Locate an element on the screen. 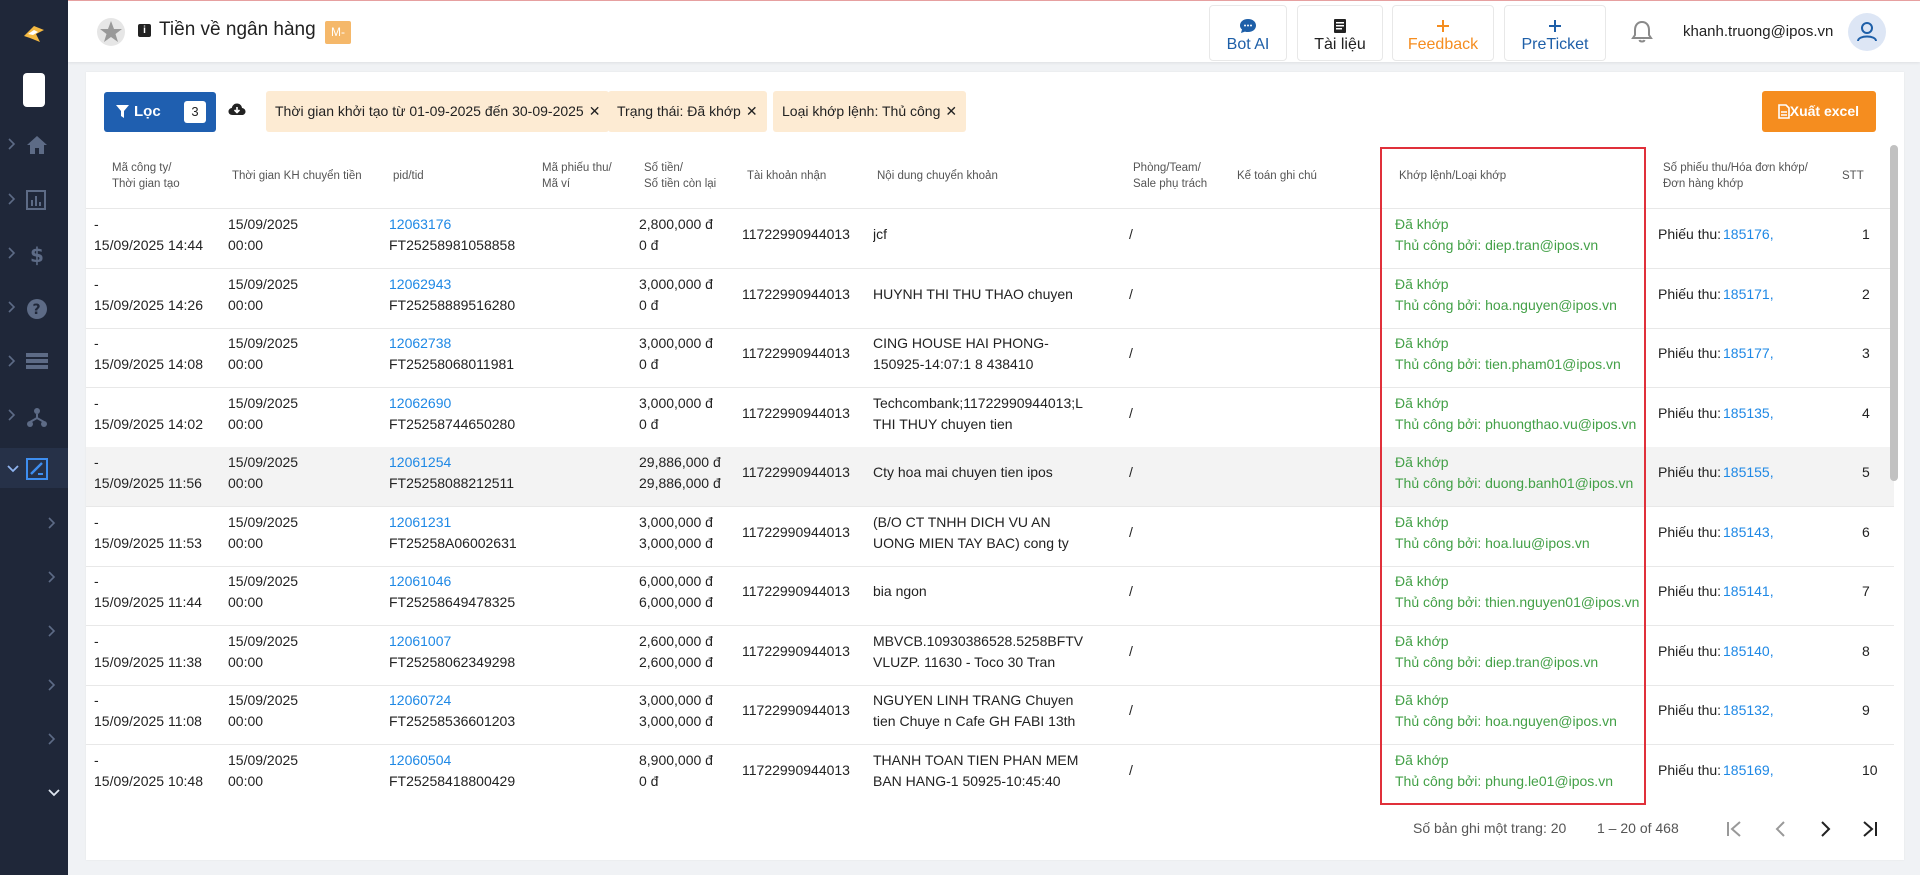 The height and width of the screenshot is (875, 1920). first-page-icon is located at coordinates (1735, 829).